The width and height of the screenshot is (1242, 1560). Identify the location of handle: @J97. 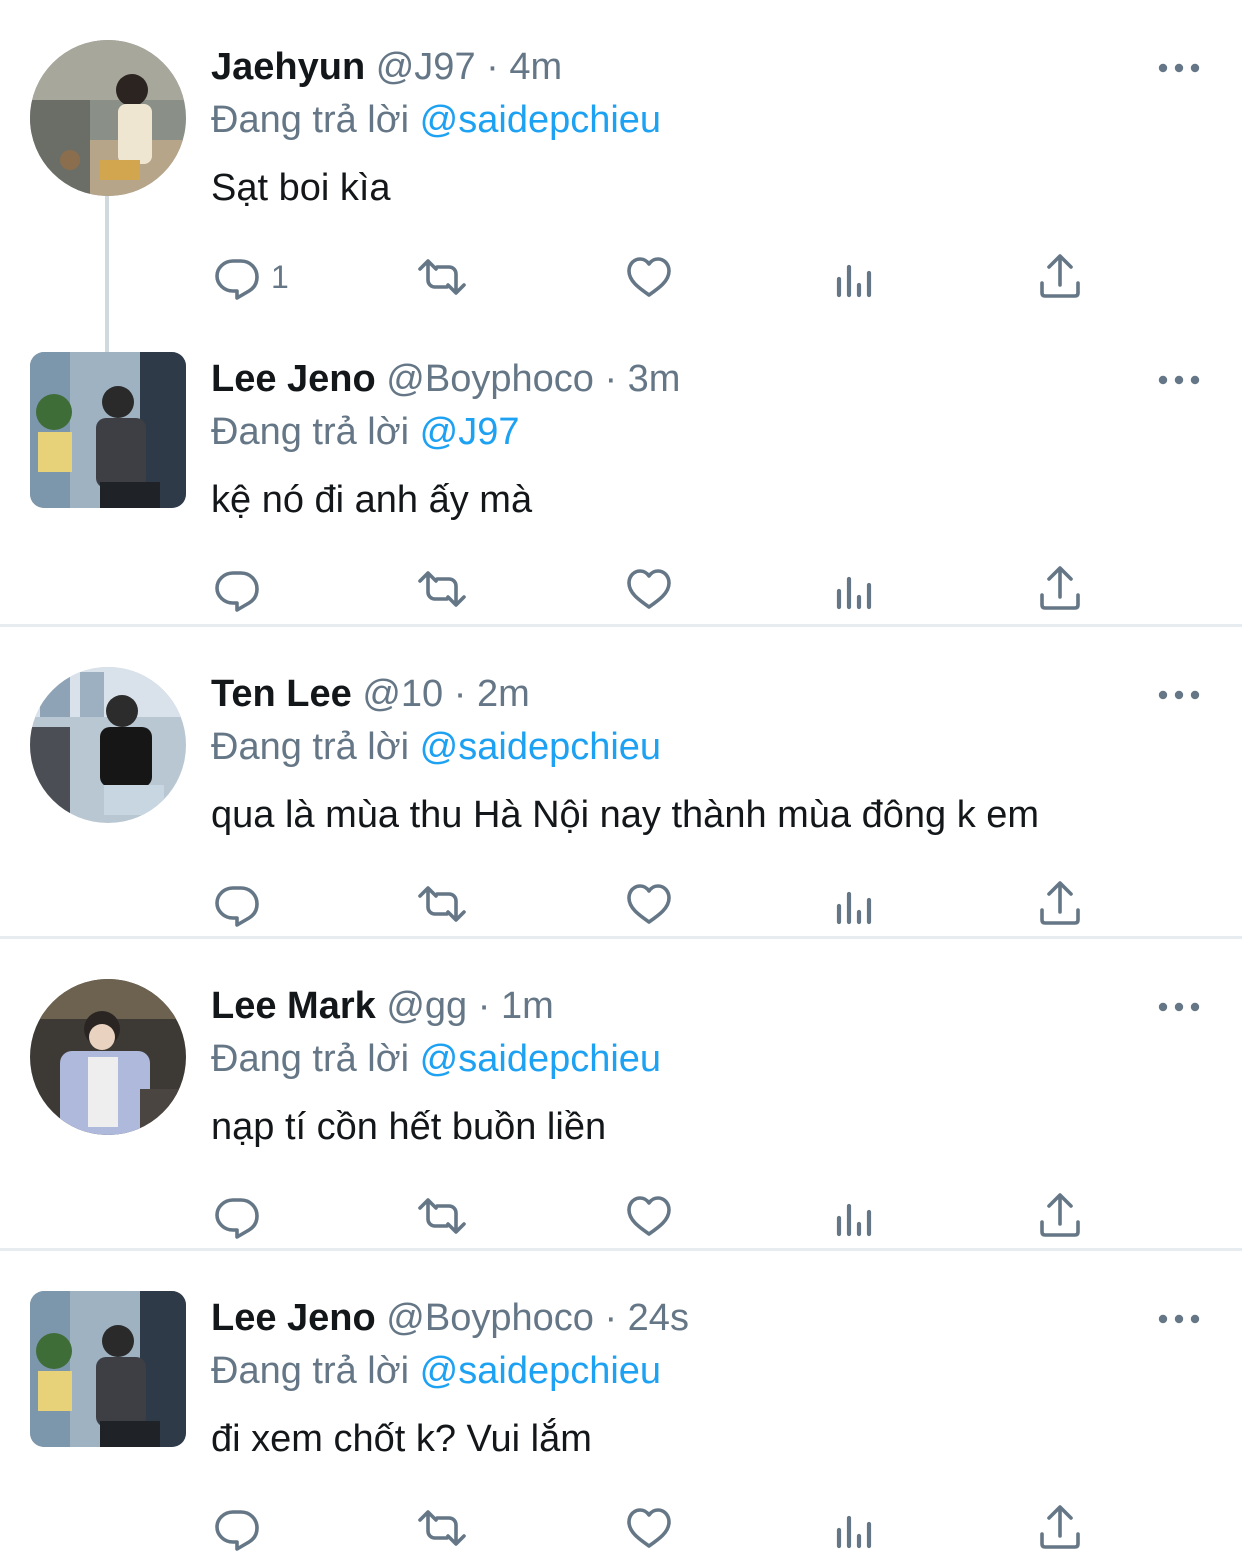
(426, 67).